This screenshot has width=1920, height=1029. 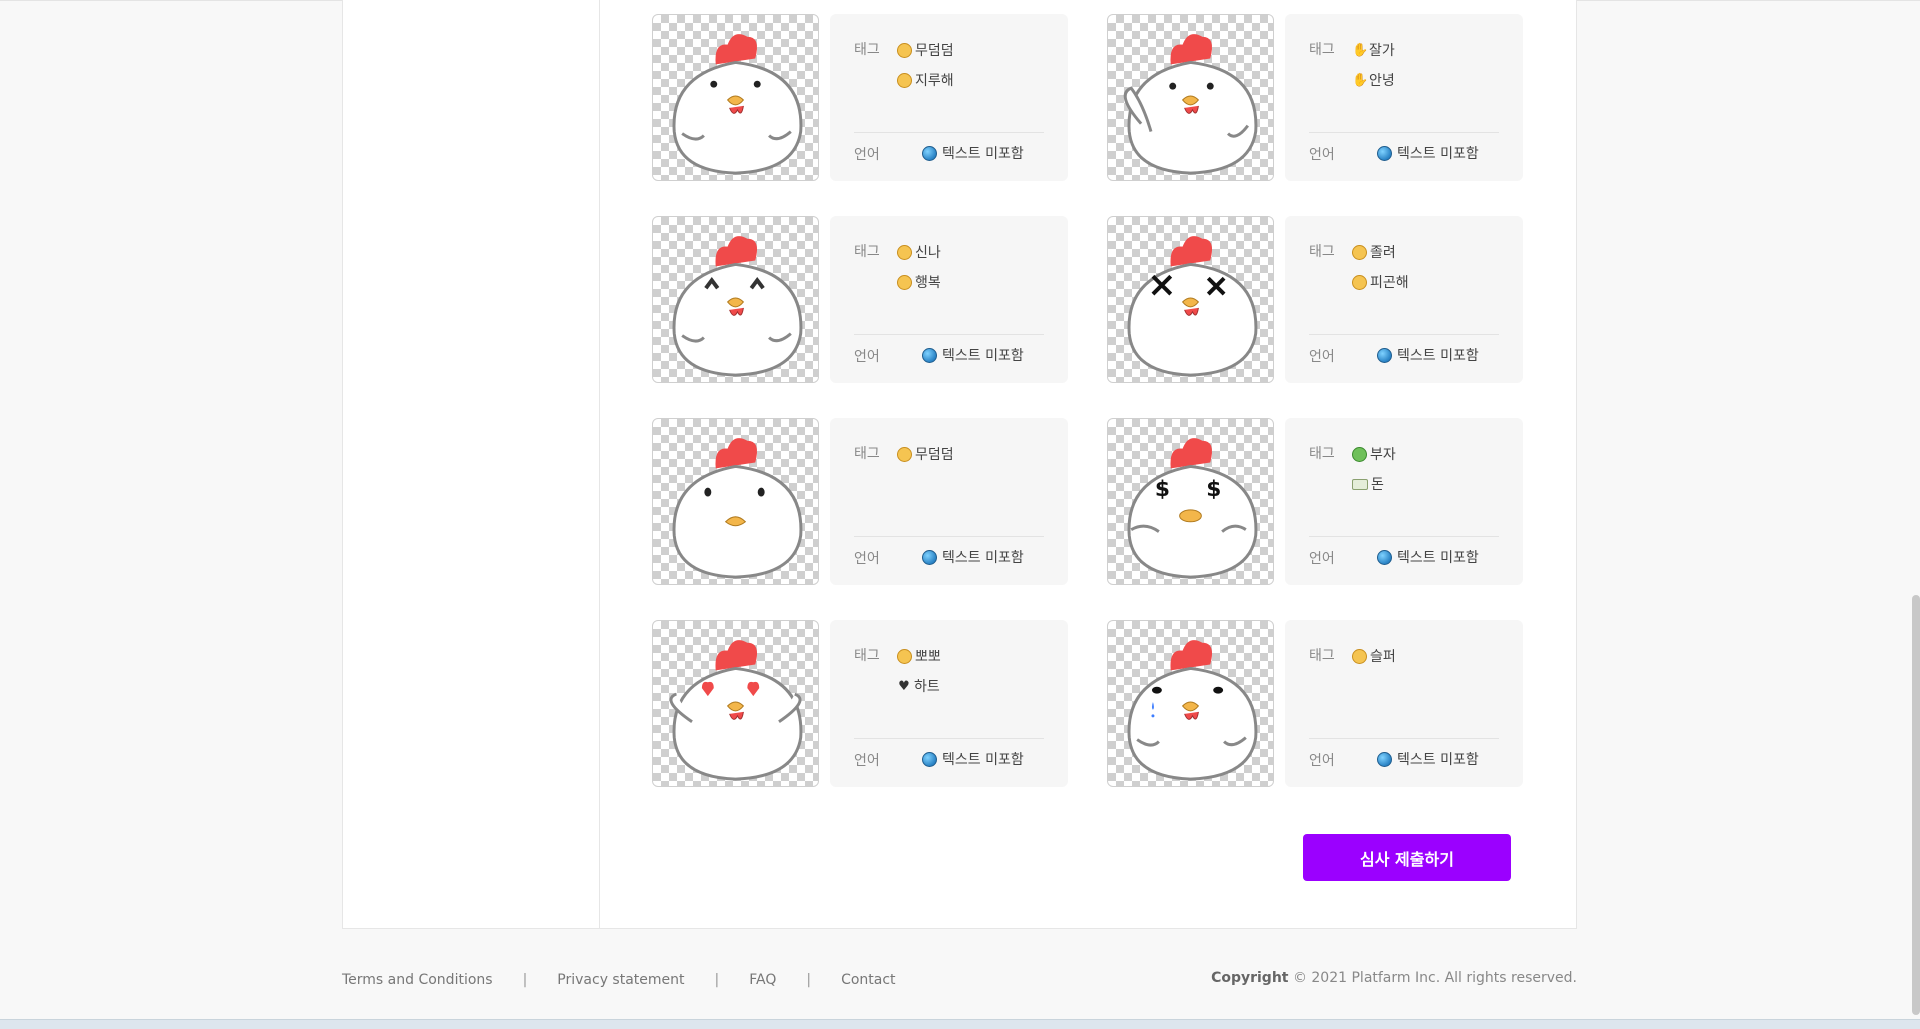 I want to click on sticker-info-panel: 태그 신나행복언어 텍스트 미포함, so click(x=949, y=299).